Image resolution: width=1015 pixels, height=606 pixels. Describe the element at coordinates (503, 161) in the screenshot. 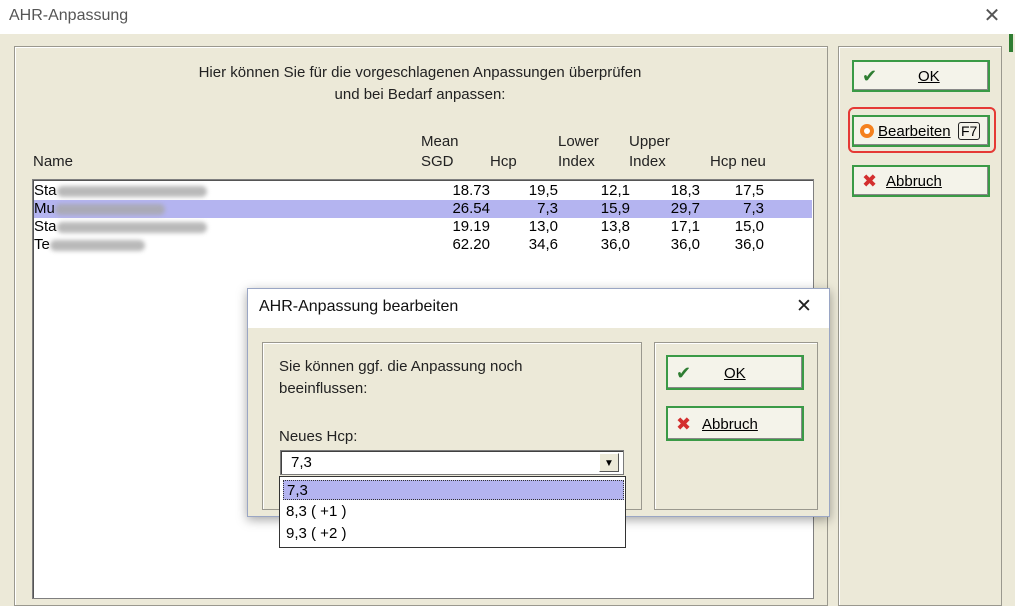

I see `col-header-hcp: Hcp` at that location.